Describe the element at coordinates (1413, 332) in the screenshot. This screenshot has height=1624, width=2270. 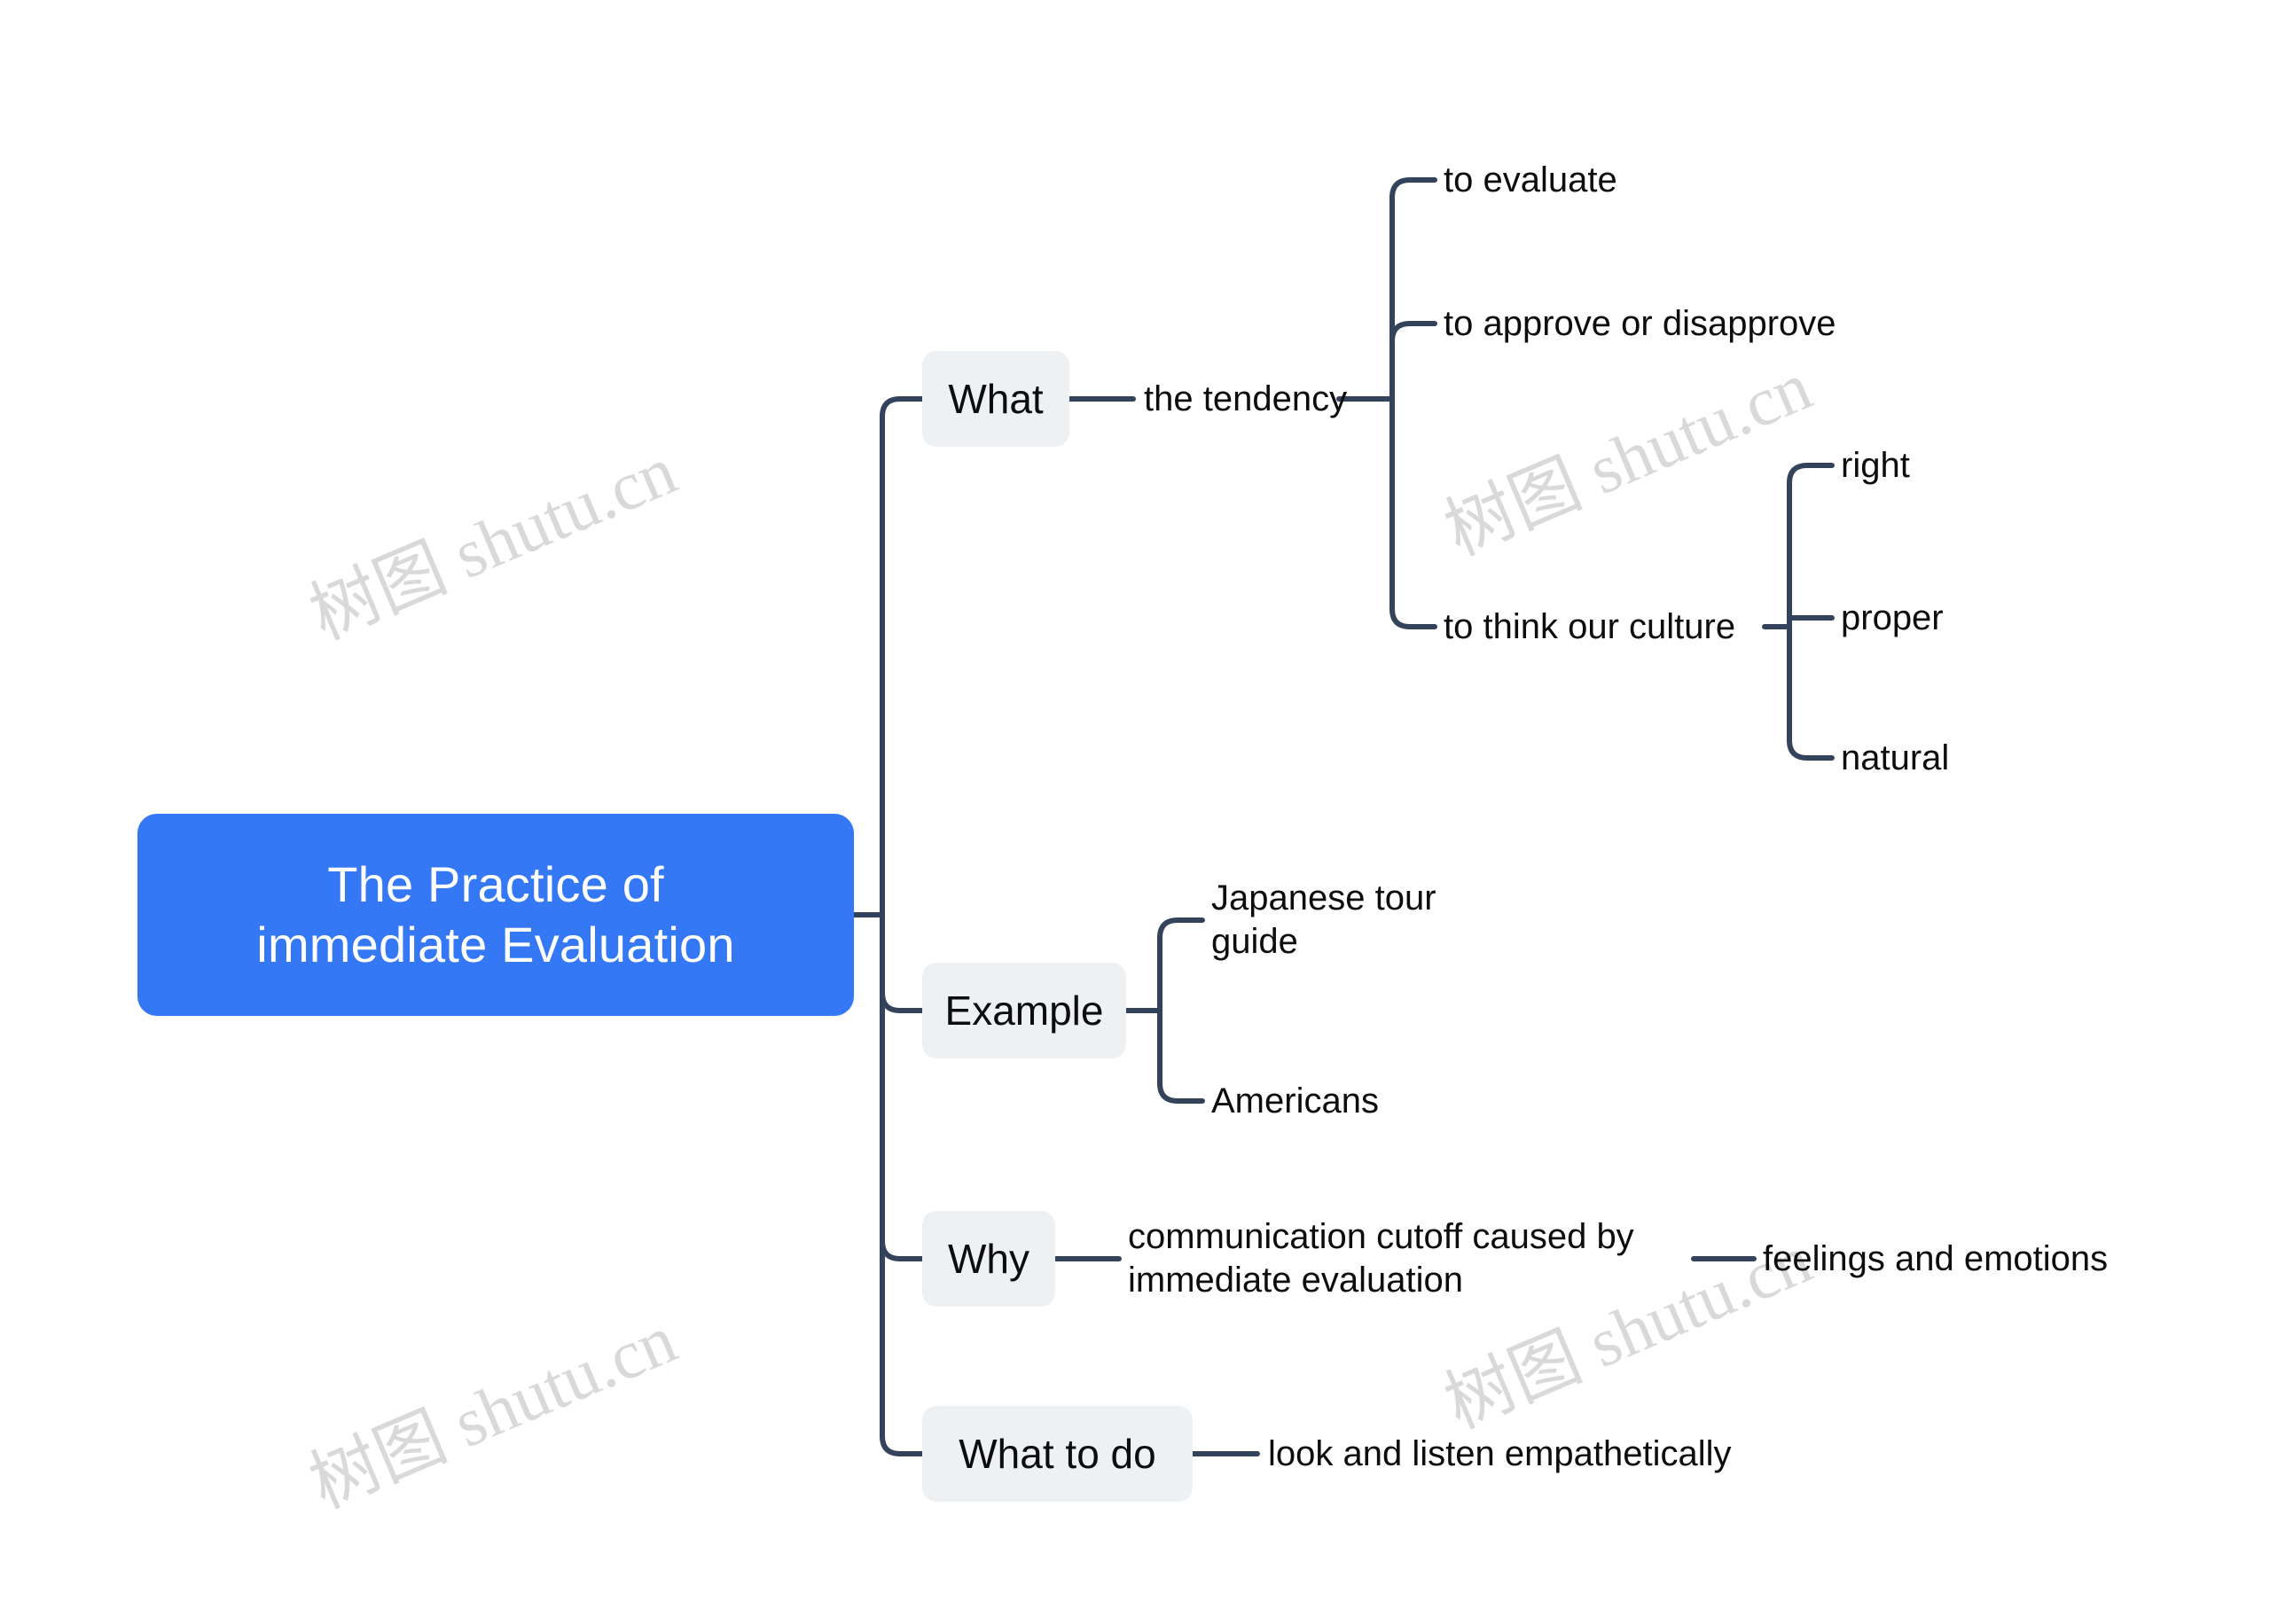
I see `edge-spine-to-approve` at that location.